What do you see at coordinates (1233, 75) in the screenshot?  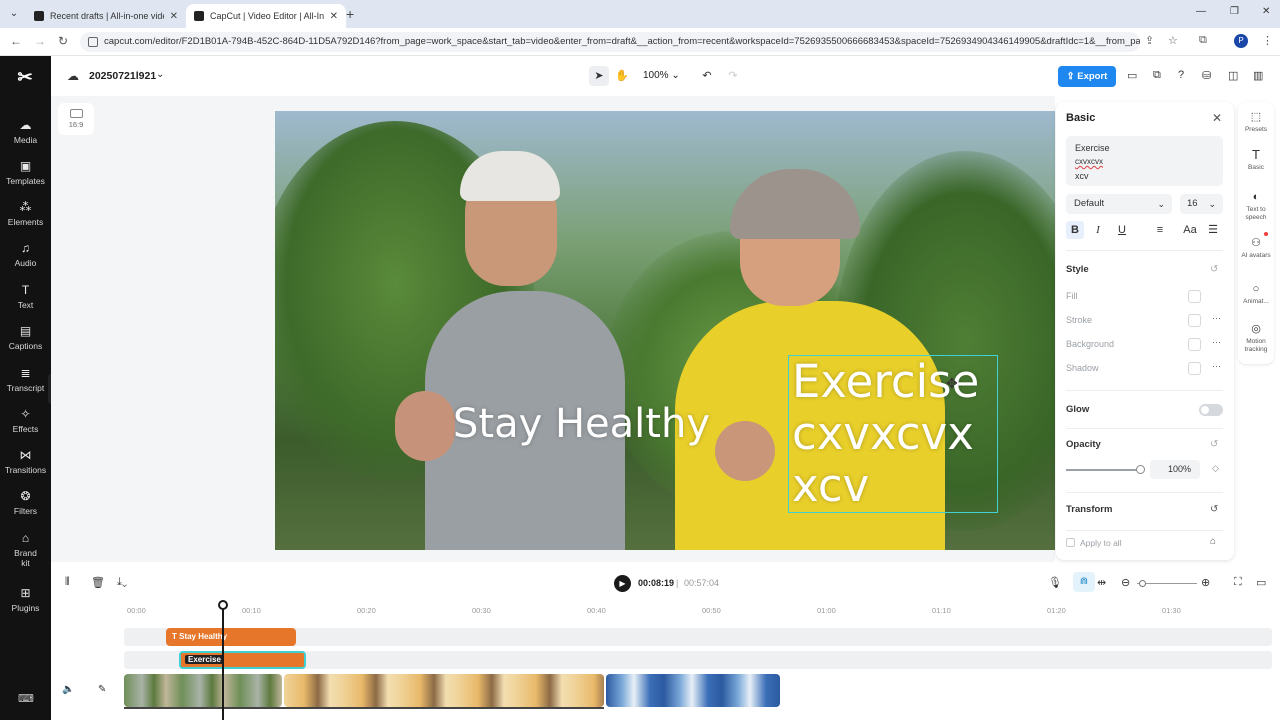 I see `layout-icon: ◫` at bounding box center [1233, 75].